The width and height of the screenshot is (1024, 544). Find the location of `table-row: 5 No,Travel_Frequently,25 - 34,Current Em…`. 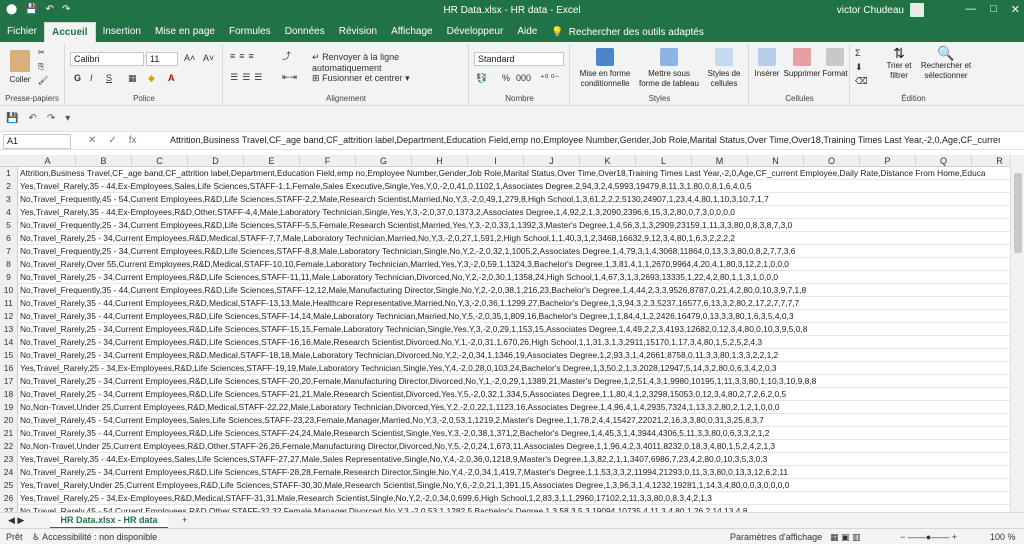

table-row: 5 No,Travel_Frequently,25 - 34,Current Em… is located at coordinates (505, 225).